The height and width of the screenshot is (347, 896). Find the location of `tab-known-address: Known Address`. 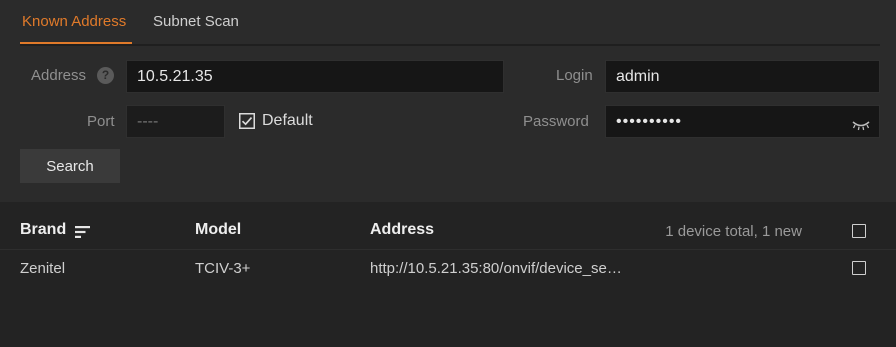

tab-known-address: Known Address is located at coordinates (76, 22).